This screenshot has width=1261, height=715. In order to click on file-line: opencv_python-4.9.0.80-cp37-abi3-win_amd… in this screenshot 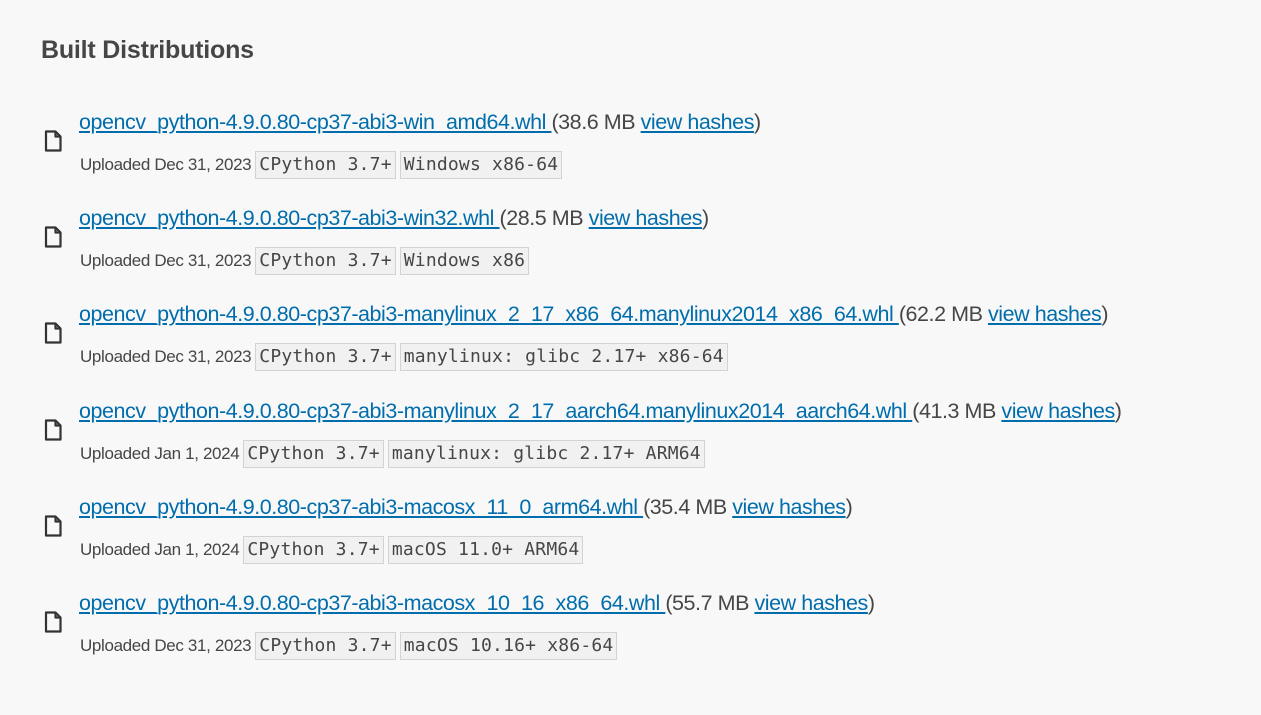, I will do `click(420, 122)`.